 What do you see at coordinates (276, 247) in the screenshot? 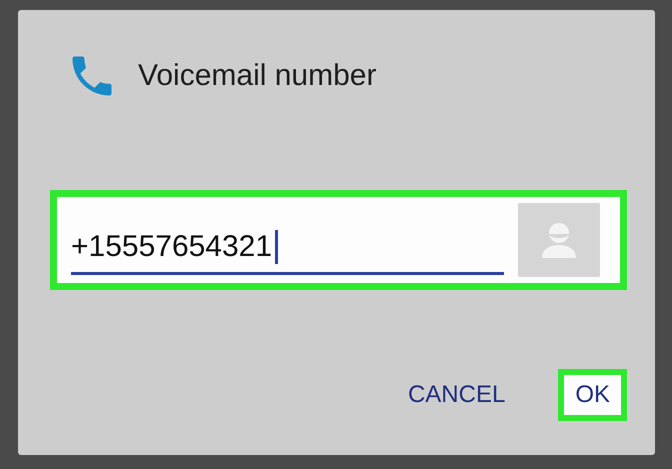
I see `text-cursor` at bounding box center [276, 247].